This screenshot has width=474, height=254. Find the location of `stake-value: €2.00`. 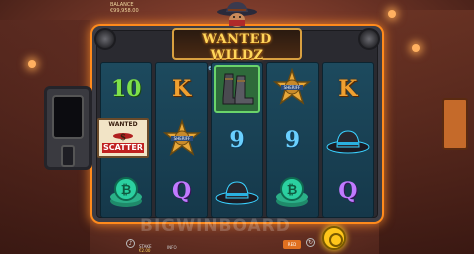

stake-value: €2.00 is located at coordinates (144, 250).